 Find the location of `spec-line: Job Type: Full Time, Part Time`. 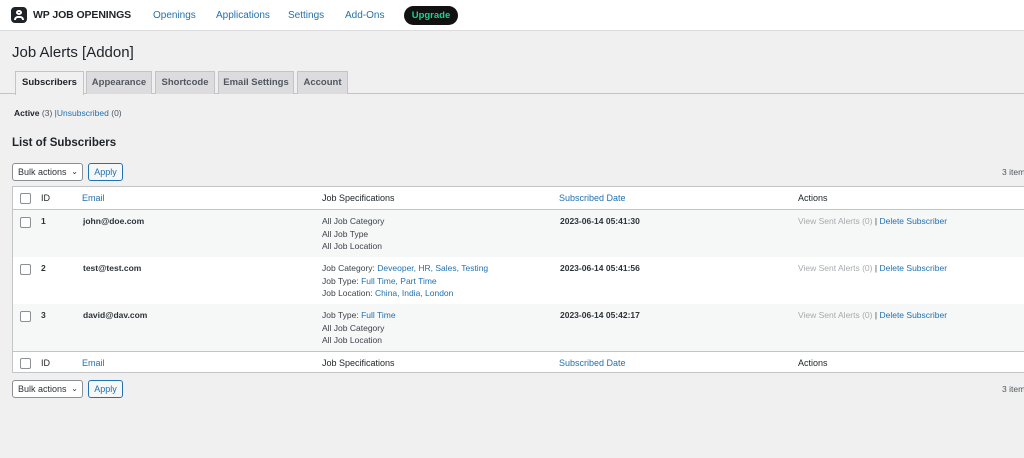

spec-line: Job Type: Full Time, Part Time is located at coordinates (405, 281).